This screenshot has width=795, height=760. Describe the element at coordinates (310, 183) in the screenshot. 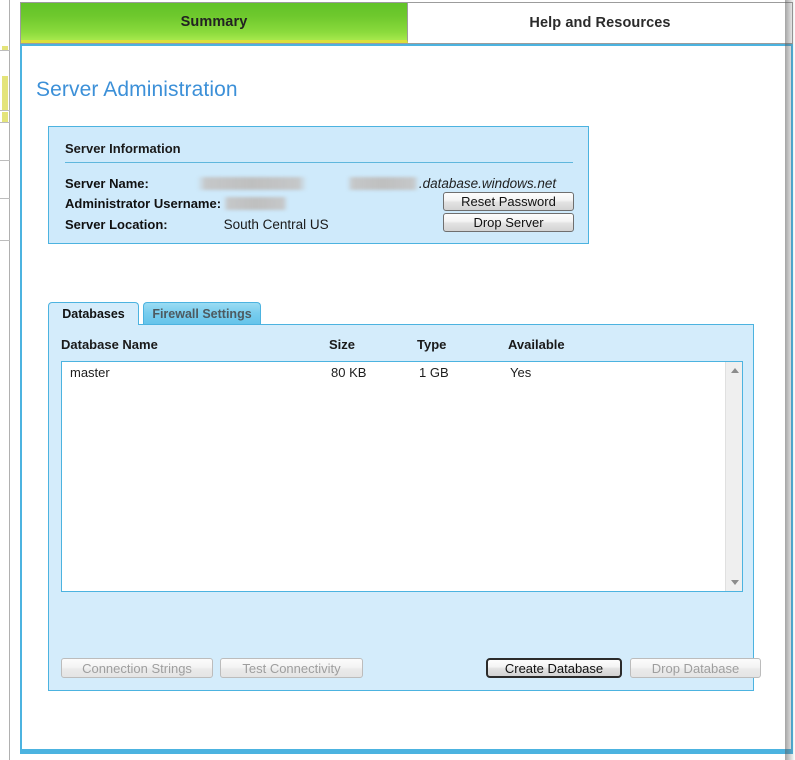

I see `server-name-row: Server Name: .database.windows.net` at that location.